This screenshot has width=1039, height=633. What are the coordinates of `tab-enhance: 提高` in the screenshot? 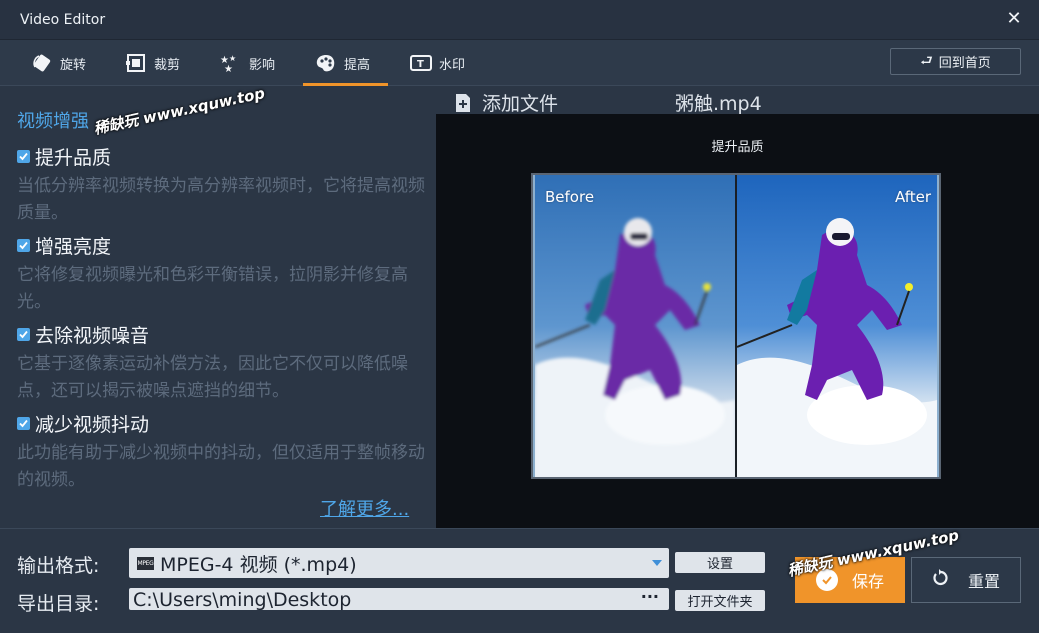 It's located at (345, 63).